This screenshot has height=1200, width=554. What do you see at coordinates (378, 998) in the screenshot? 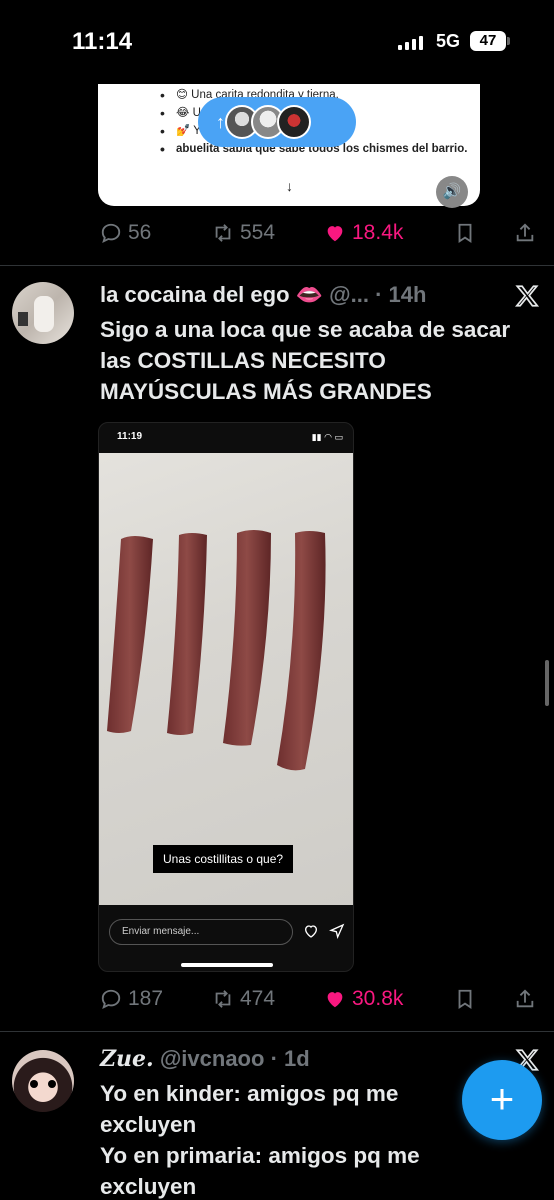
I see `like-count: 30.8k` at bounding box center [378, 998].